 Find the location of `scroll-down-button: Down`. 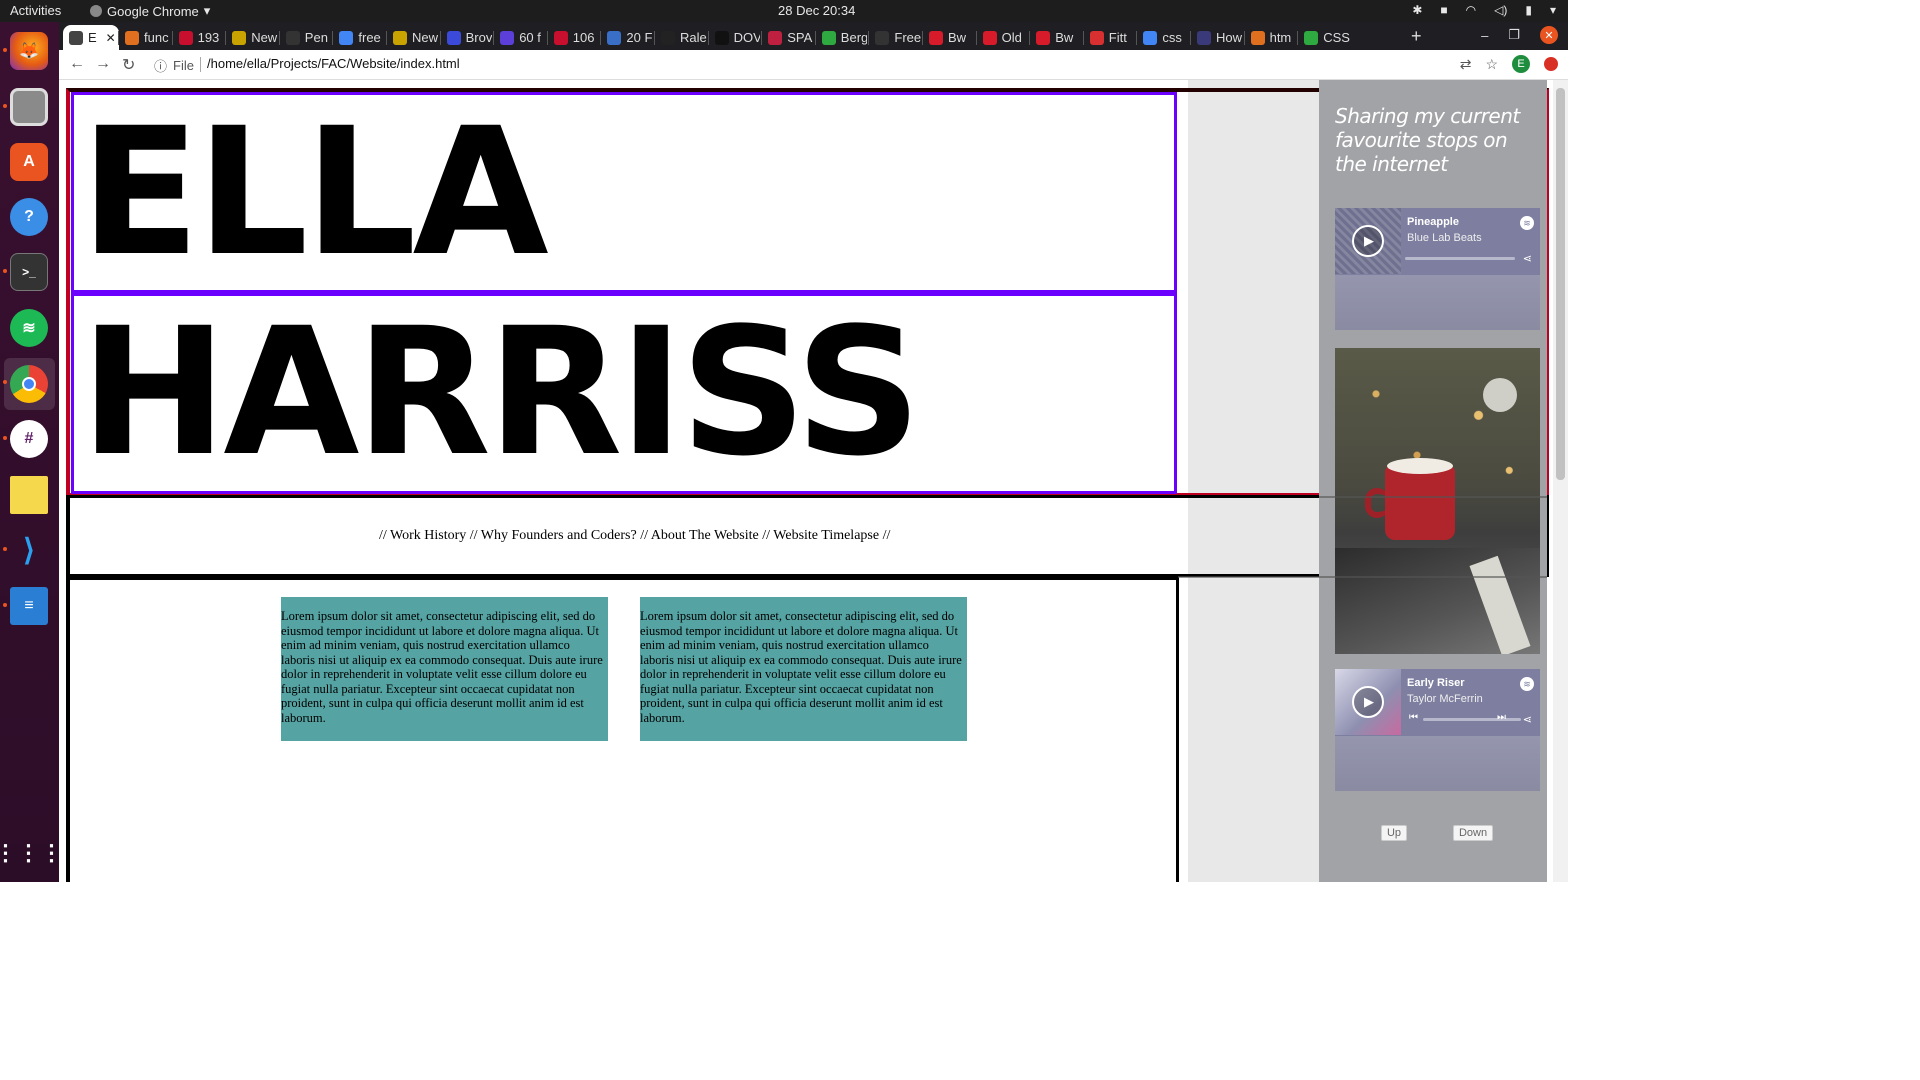

scroll-down-button: Down is located at coordinates (1473, 833).